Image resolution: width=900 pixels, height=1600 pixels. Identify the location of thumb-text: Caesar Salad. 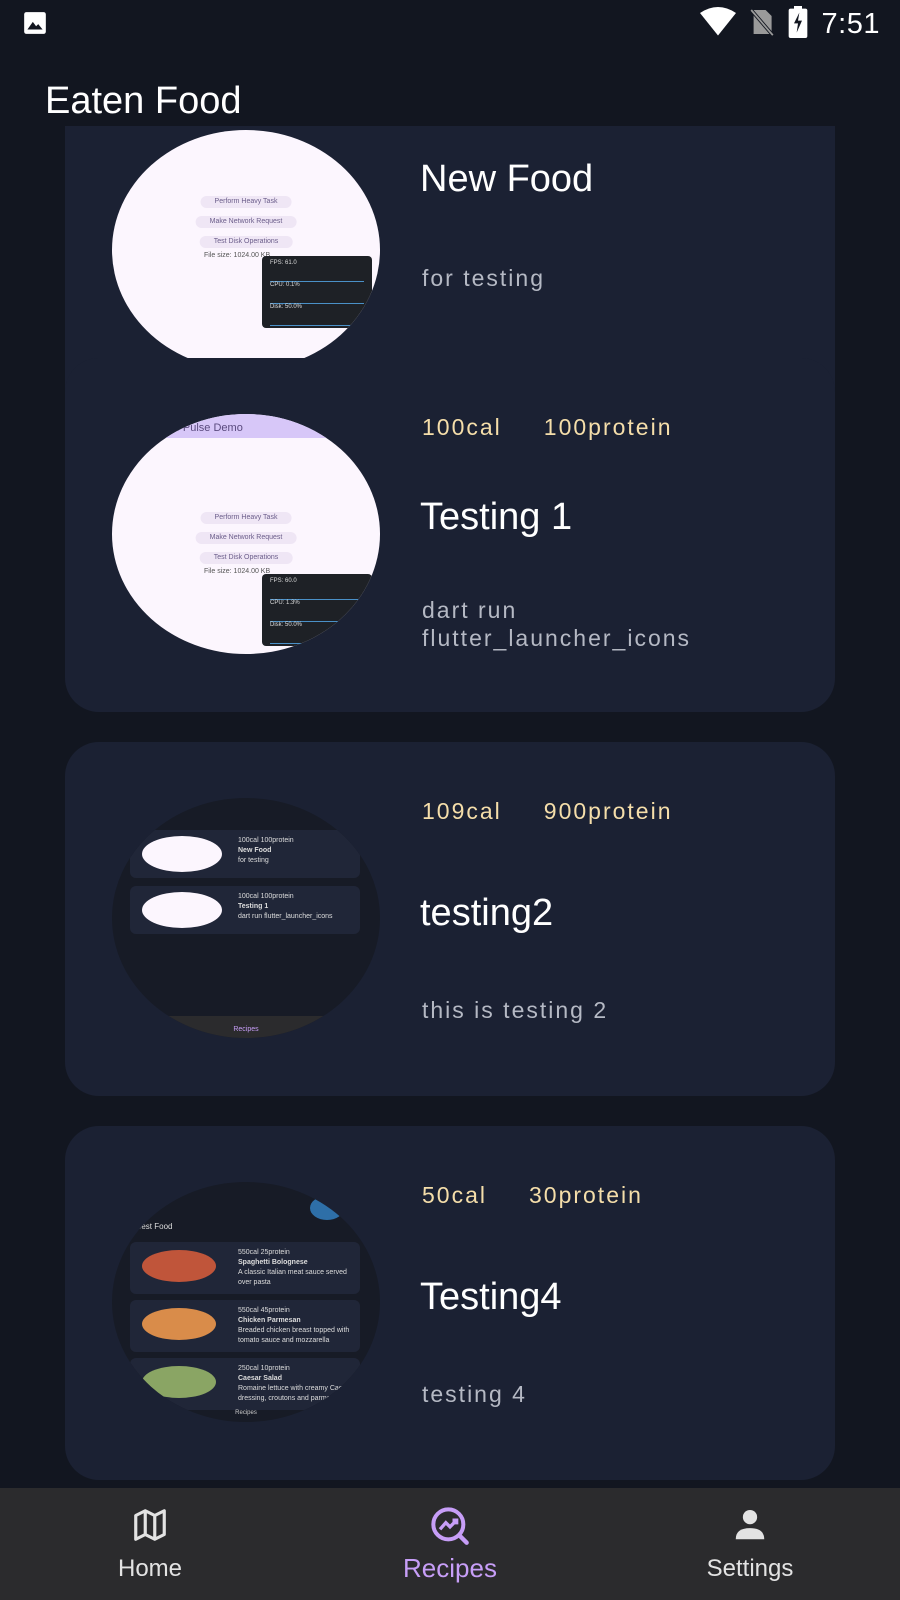
(260, 1378).